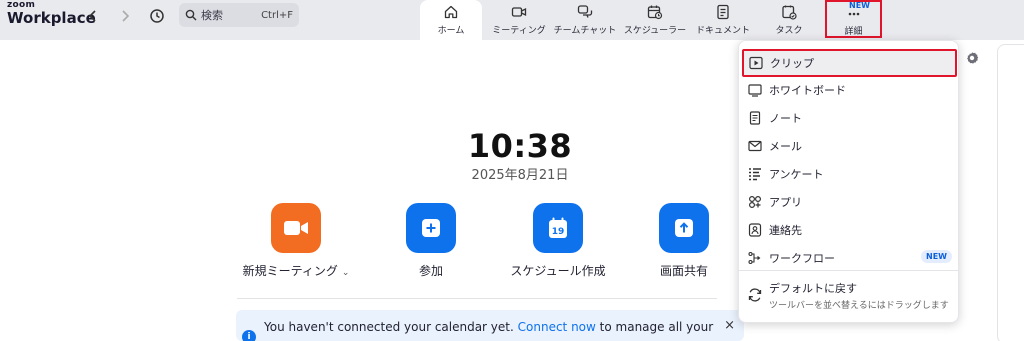 The image size is (1024, 341). Describe the element at coordinates (212, 15) in the screenshot. I see `search-placeholder: 検索` at that location.